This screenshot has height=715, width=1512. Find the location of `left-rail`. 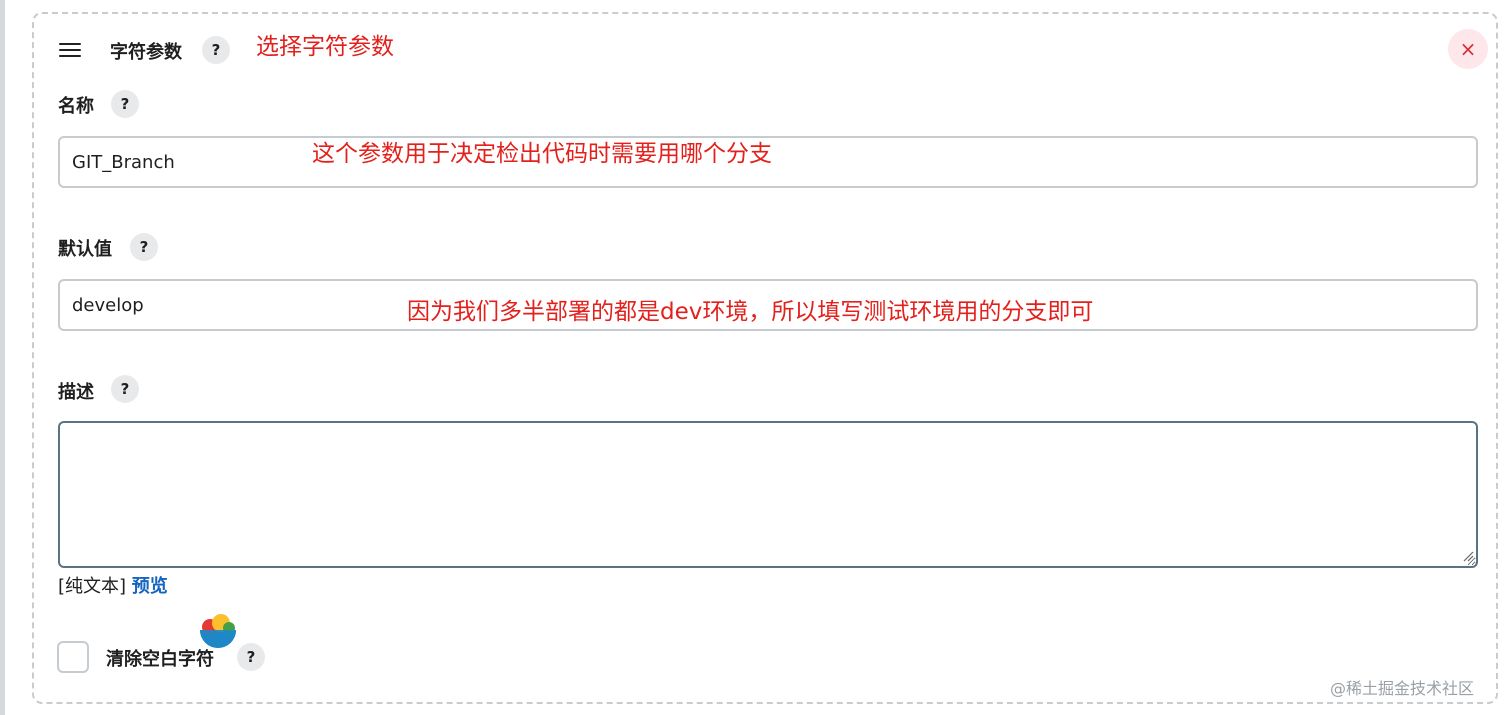

left-rail is located at coordinates (2, 357).